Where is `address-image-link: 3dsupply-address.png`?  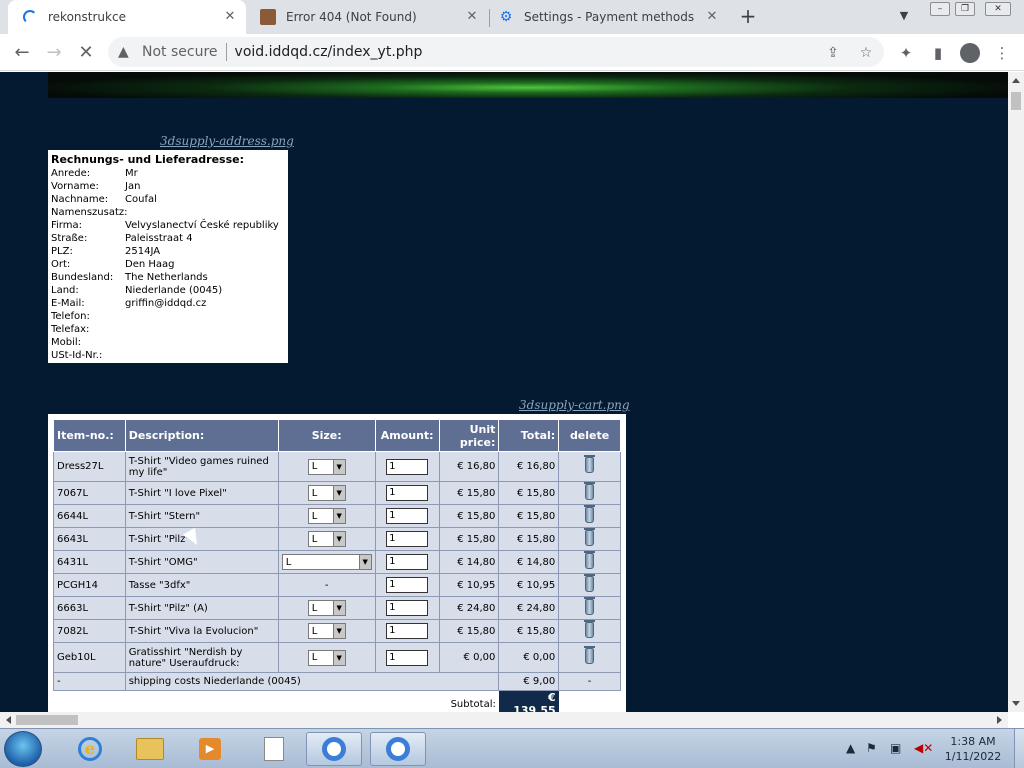 address-image-link: 3dsupply-address.png is located at coordinates (227, 141).